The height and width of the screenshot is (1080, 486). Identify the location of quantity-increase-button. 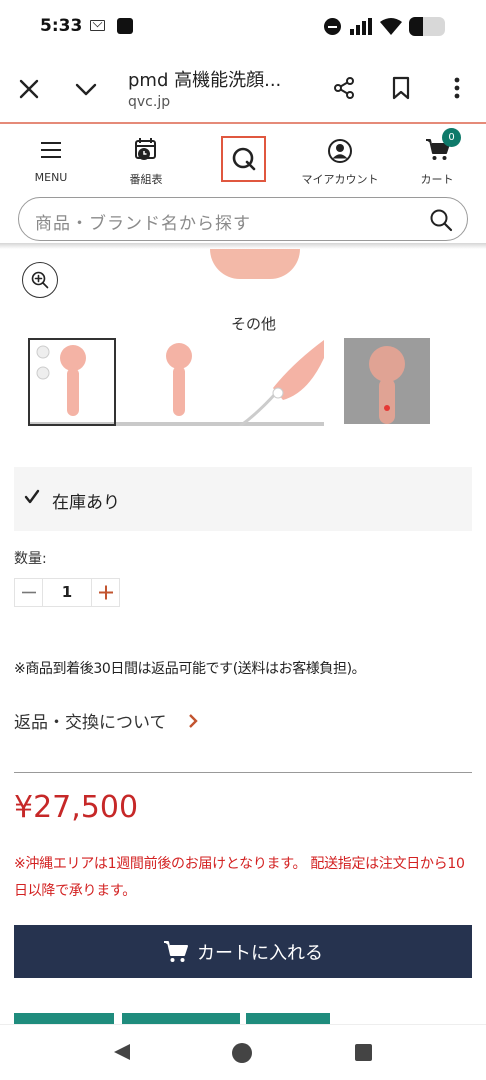
(105, 592).